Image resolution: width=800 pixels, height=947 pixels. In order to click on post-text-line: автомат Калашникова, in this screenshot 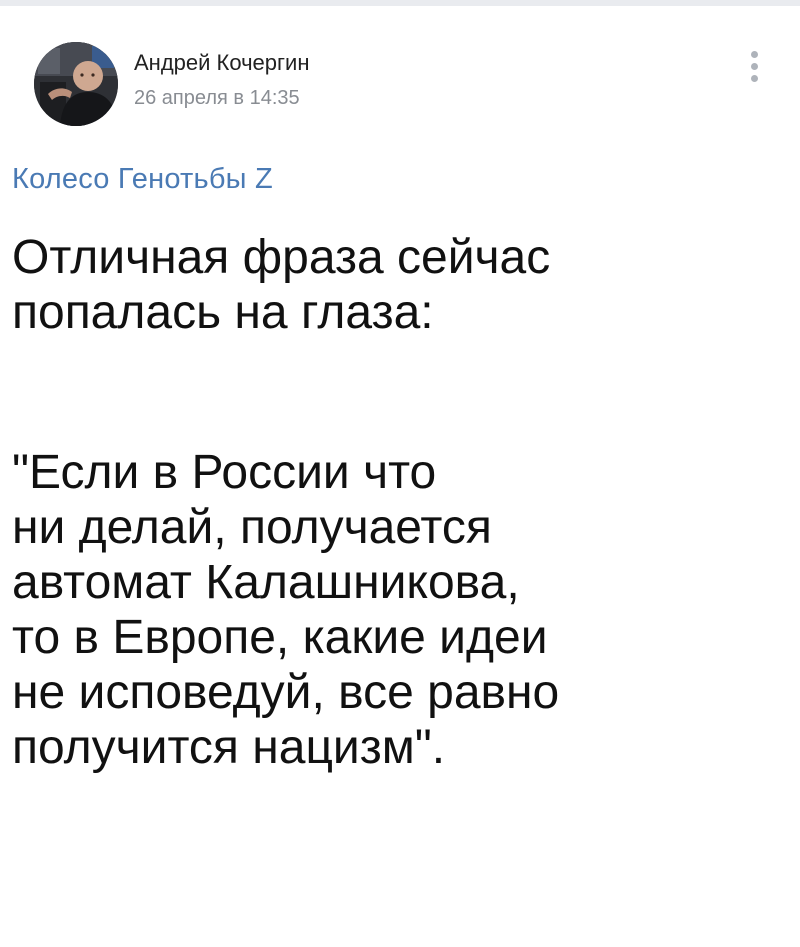, I will do `click(266, 582)`.